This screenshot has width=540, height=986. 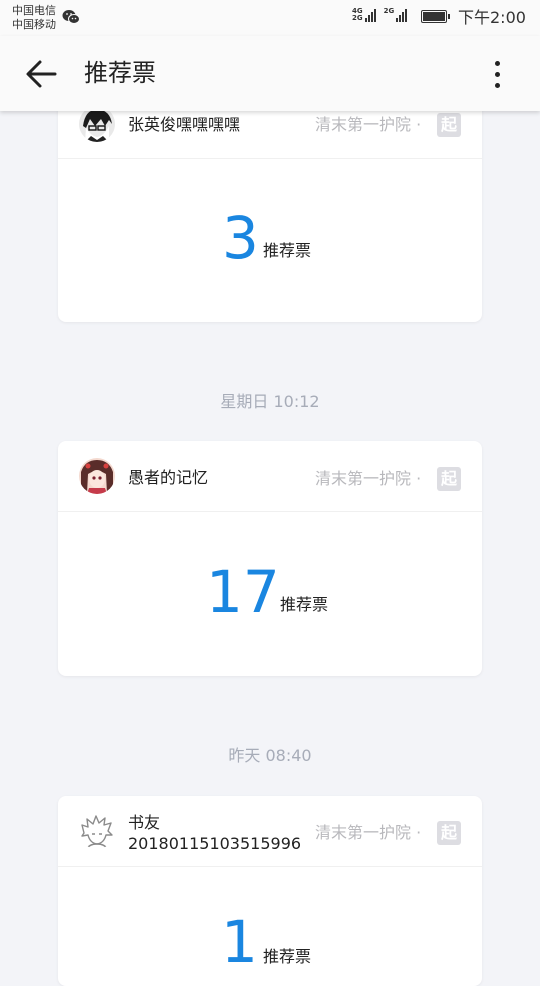 What do you see at coordinates (34, 24) in the screenshot?
I see `carrier-2: 中国移动` at bounding box center [34, 24].